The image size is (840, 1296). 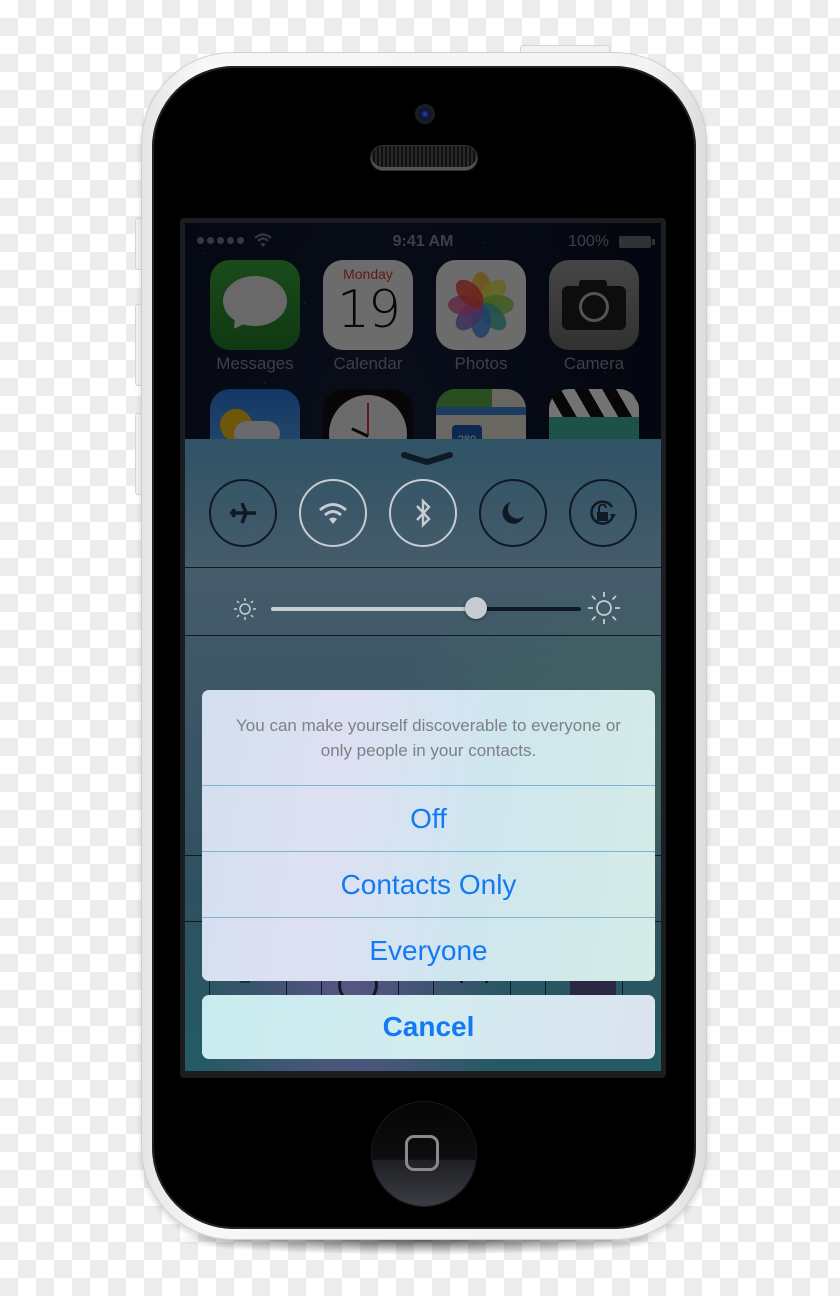 What do you see at coordinates (368, 363) in the screenshot?
I see `app-label: Calendar` at bounding box center [368, 363].